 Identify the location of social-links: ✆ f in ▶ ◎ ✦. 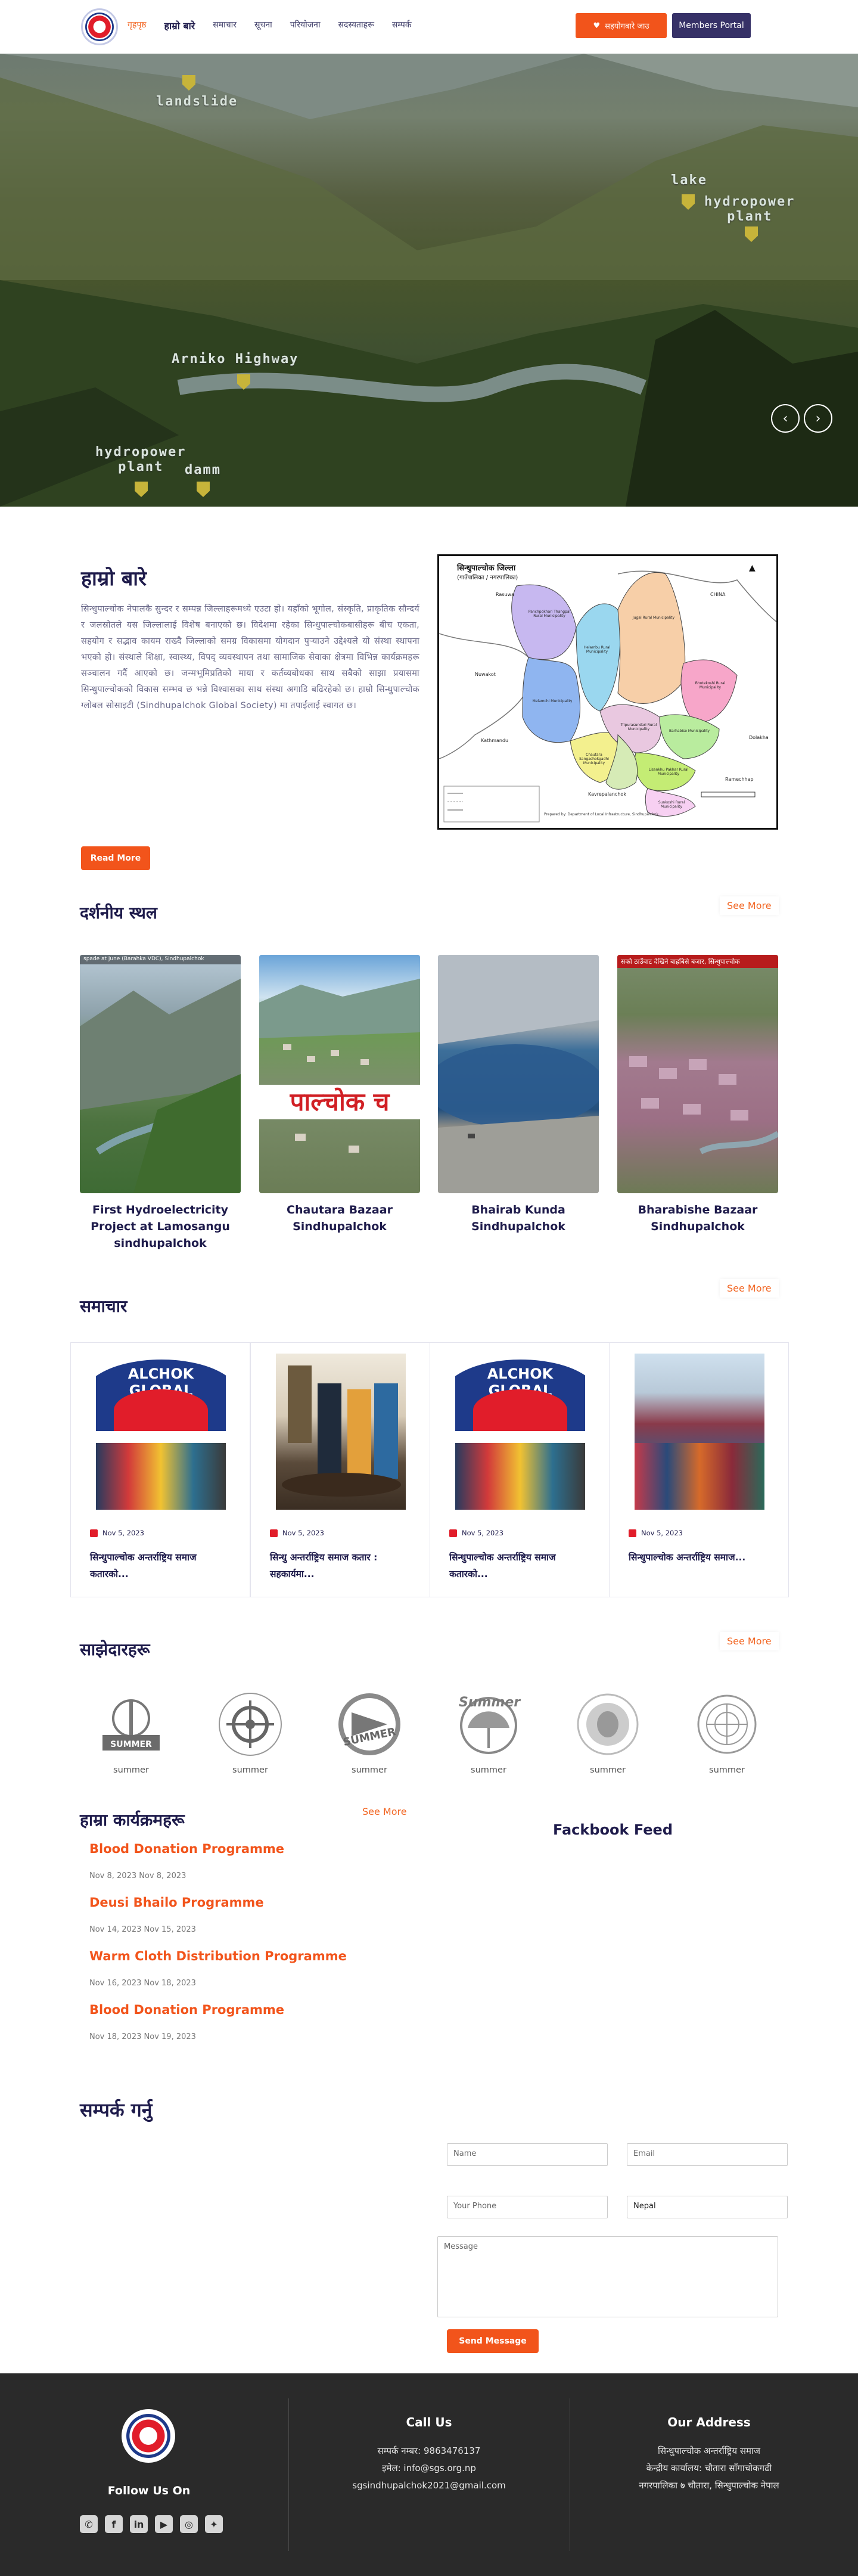
(151, 2524).